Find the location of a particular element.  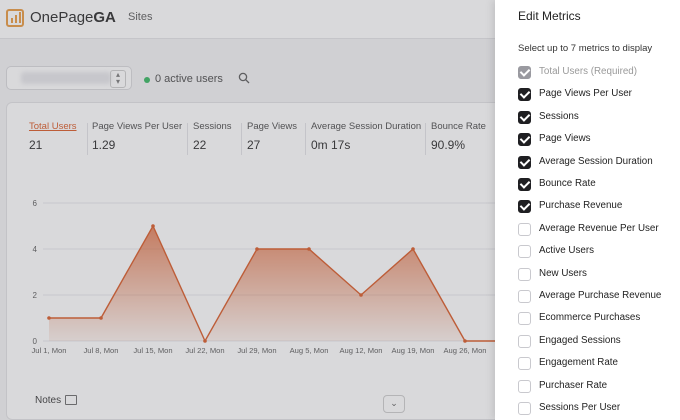

metric-option-label: Active Users is located at coordinates (566, 251).